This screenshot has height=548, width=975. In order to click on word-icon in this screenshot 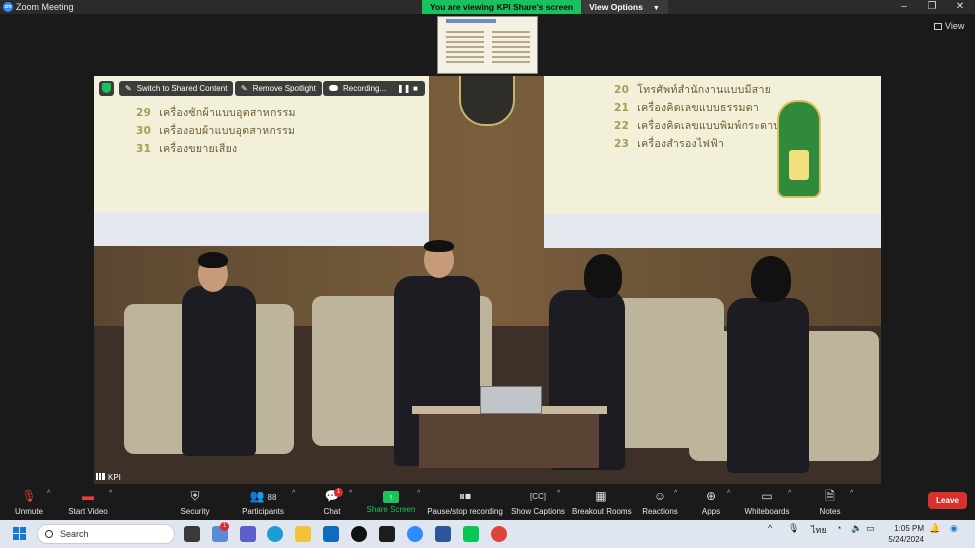, I will do `click(443, 534)`.